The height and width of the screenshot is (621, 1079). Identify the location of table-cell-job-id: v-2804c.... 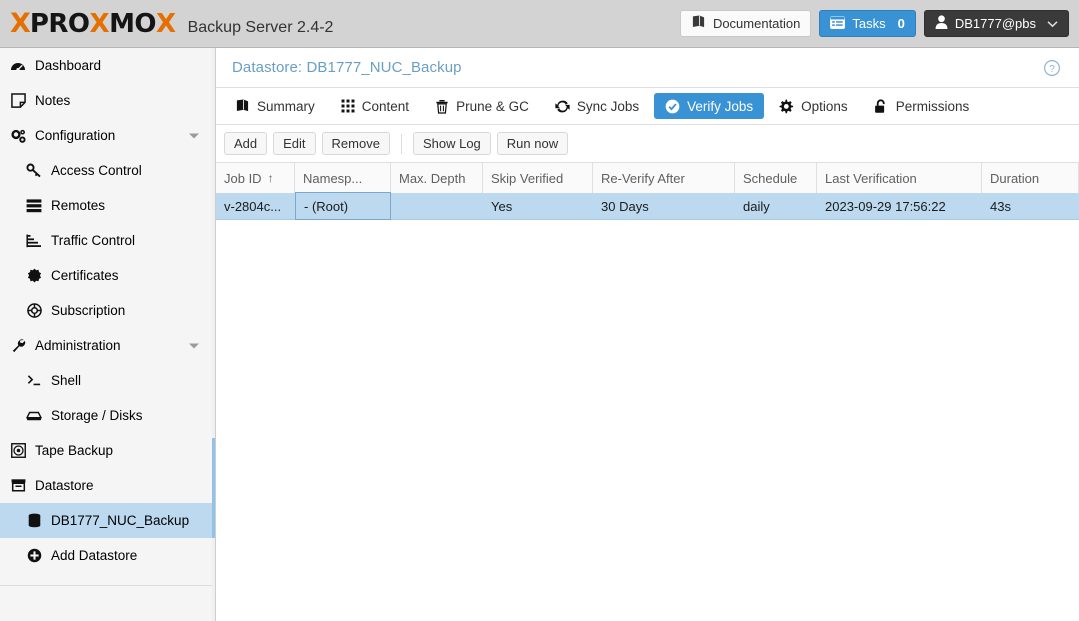
(255, 206).